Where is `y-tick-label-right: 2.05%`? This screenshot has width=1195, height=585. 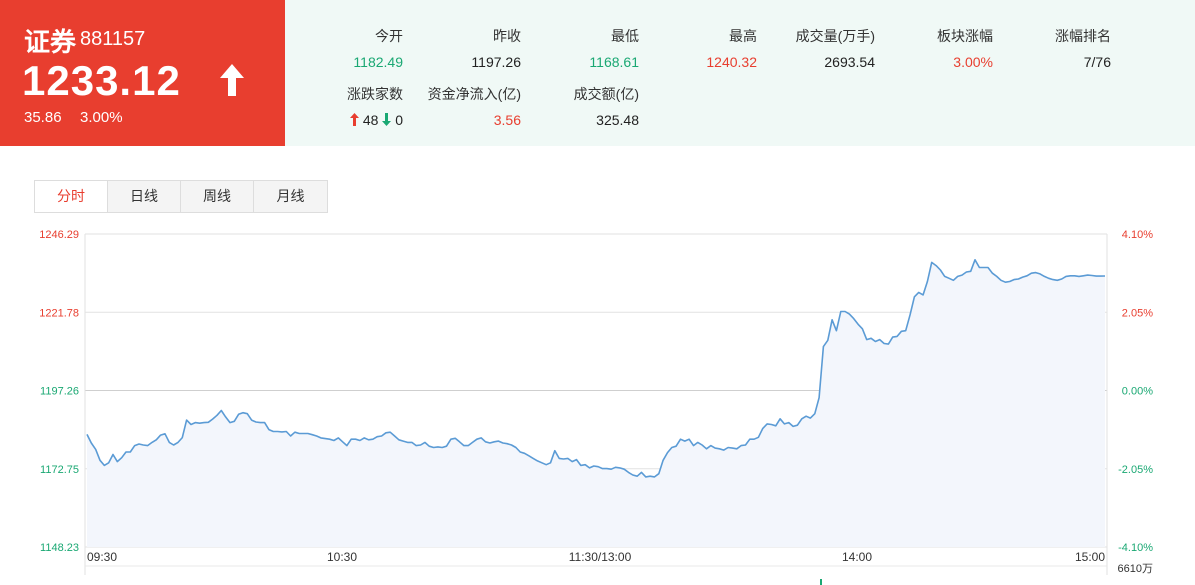
y-tick-label-right: 2.05% is located at coordinates (1137, 313).